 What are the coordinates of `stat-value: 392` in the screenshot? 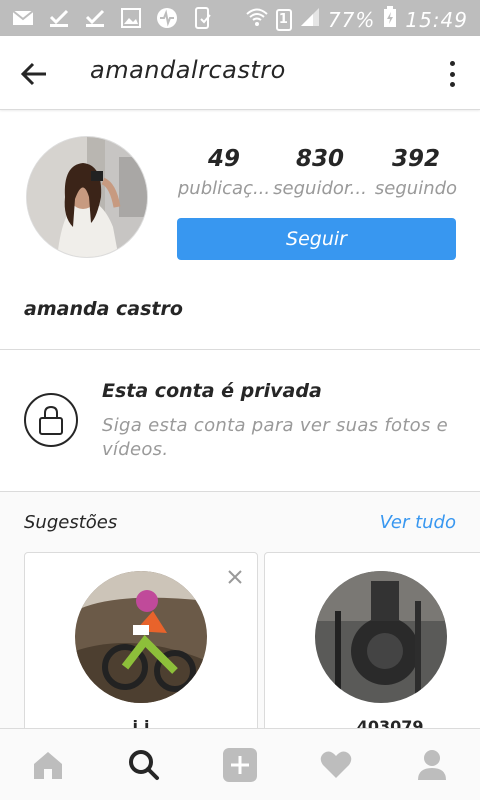 It's located at (415, 159).